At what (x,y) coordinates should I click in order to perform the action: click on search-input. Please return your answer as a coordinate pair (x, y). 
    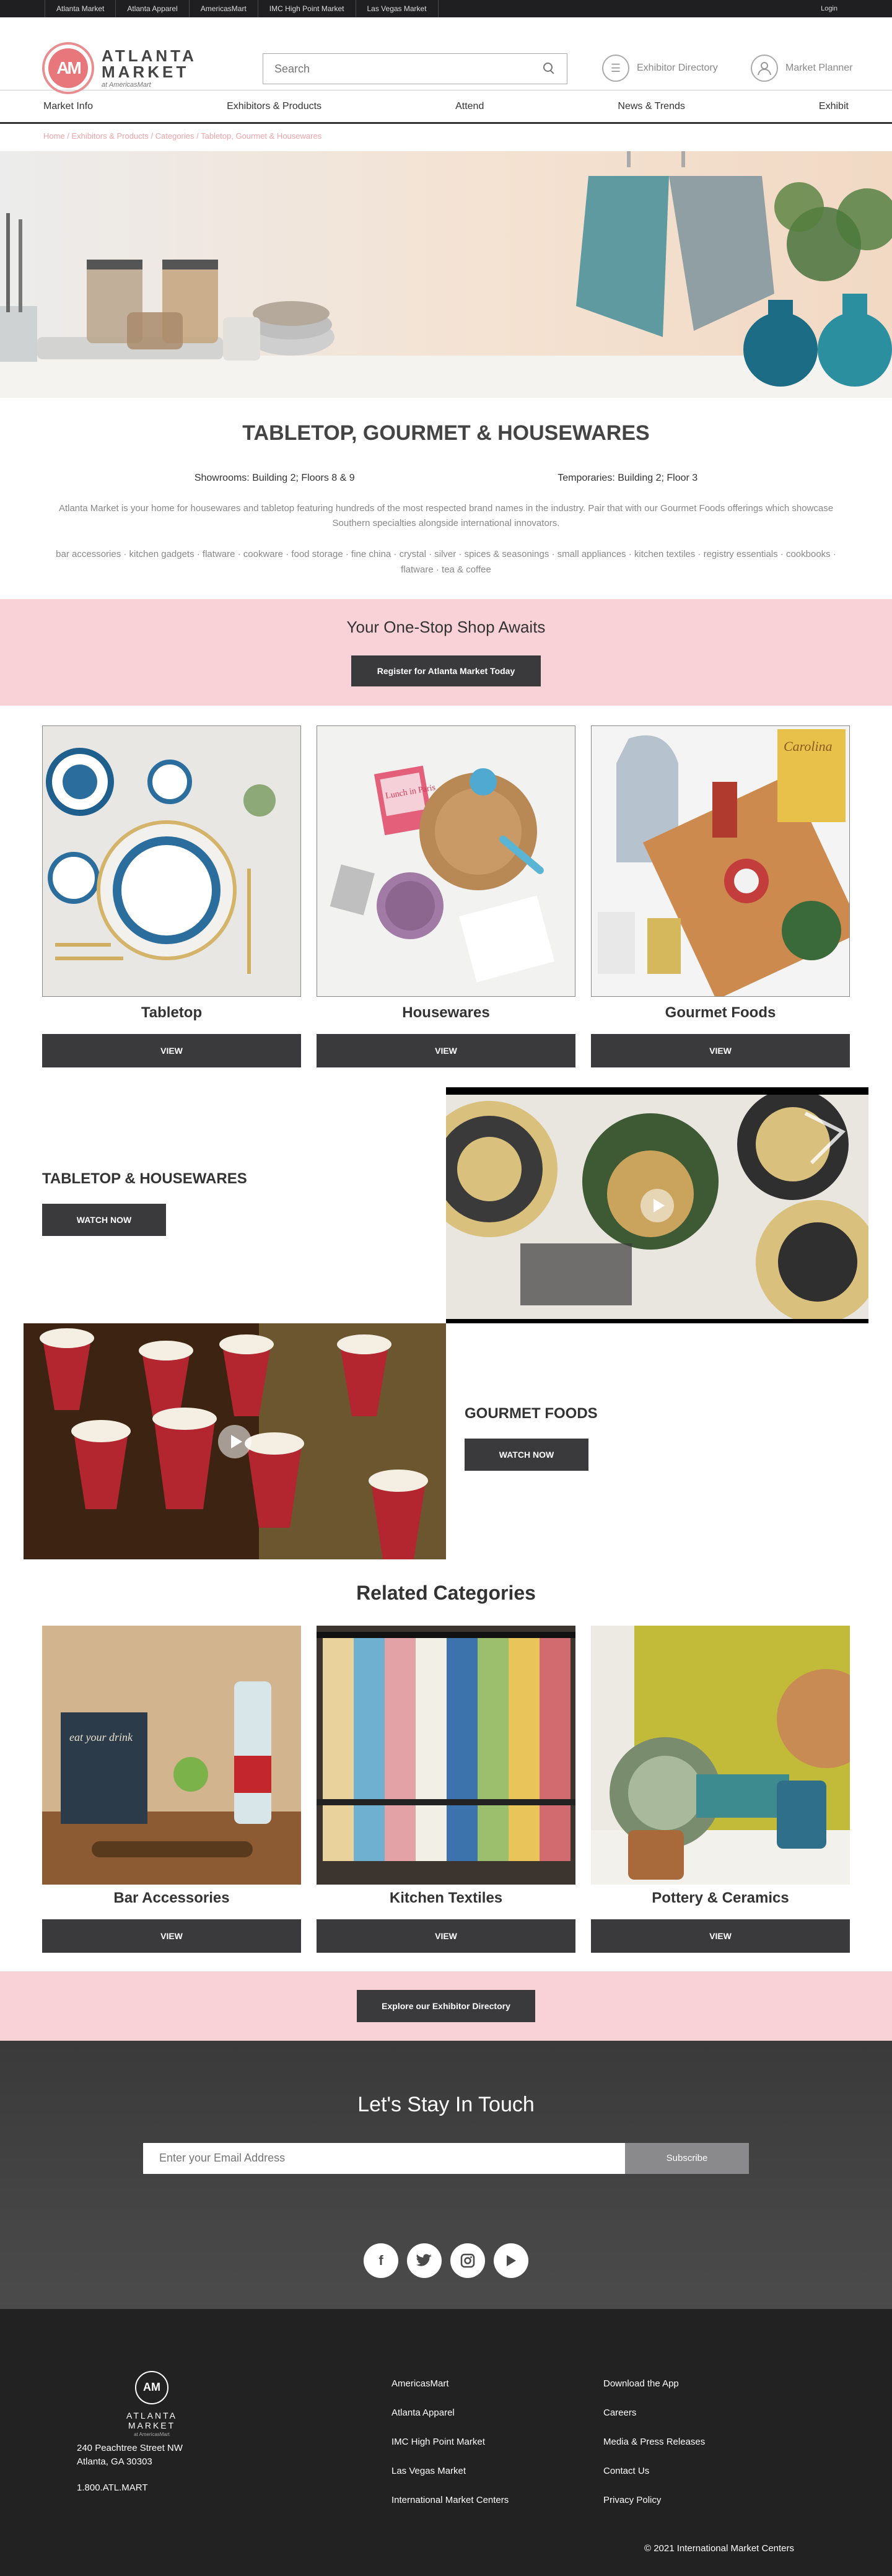
    Looking at the image, I should click on (409, 69).